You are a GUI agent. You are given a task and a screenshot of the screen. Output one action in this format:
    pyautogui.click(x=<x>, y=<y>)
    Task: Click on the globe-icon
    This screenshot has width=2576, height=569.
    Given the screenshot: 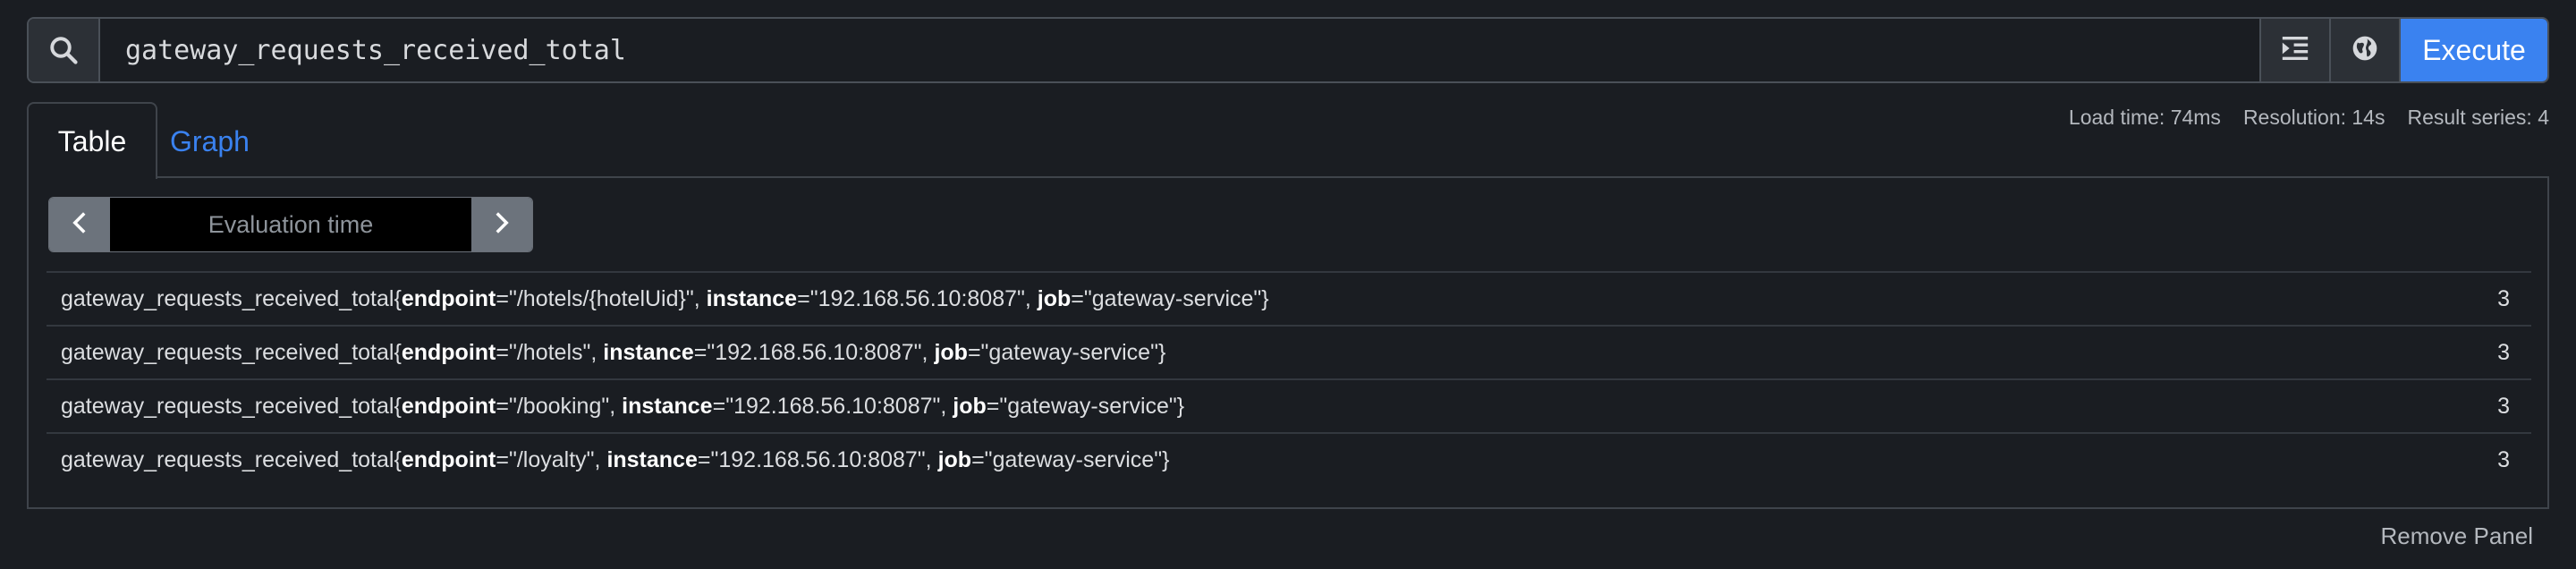 What is the action you would take?
    pyautogui.click(x=2365, y=50)
    